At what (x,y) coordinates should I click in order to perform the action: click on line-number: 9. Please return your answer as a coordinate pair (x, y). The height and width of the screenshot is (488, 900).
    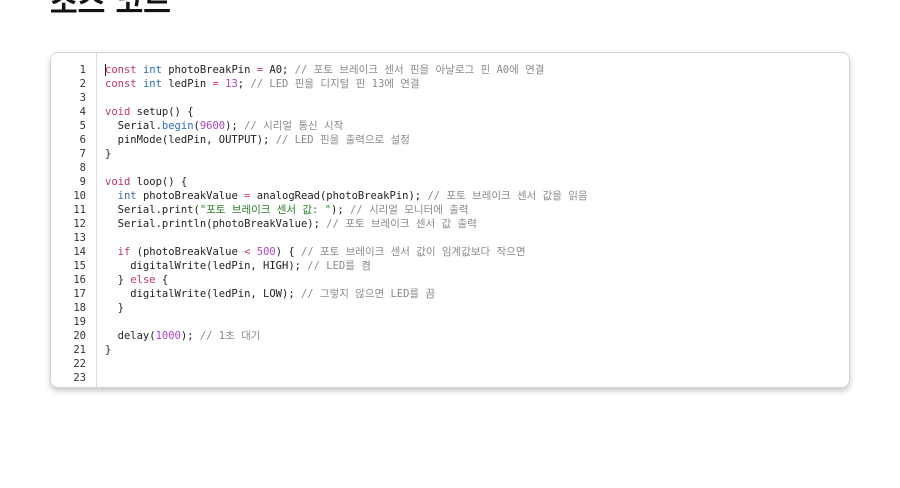
    Looking at the image, I should click on (82, 182).